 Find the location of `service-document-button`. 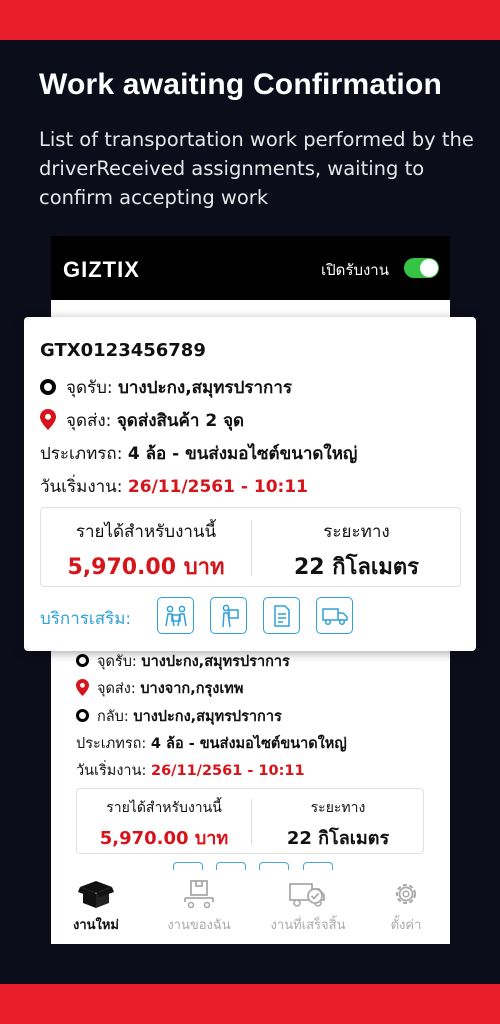

service-document-button is located at coordinates (281, 615).